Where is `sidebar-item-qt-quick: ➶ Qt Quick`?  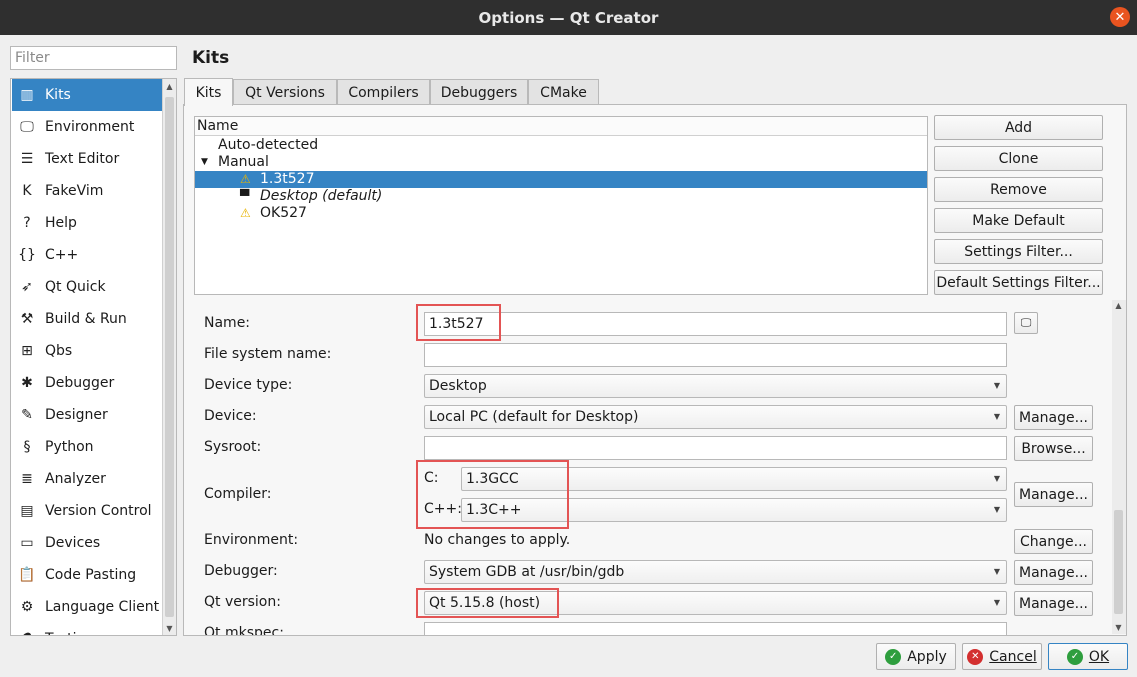
sidebar-item-qt-quick: ➶ Qt Quick is located at coordinates (87, 287).